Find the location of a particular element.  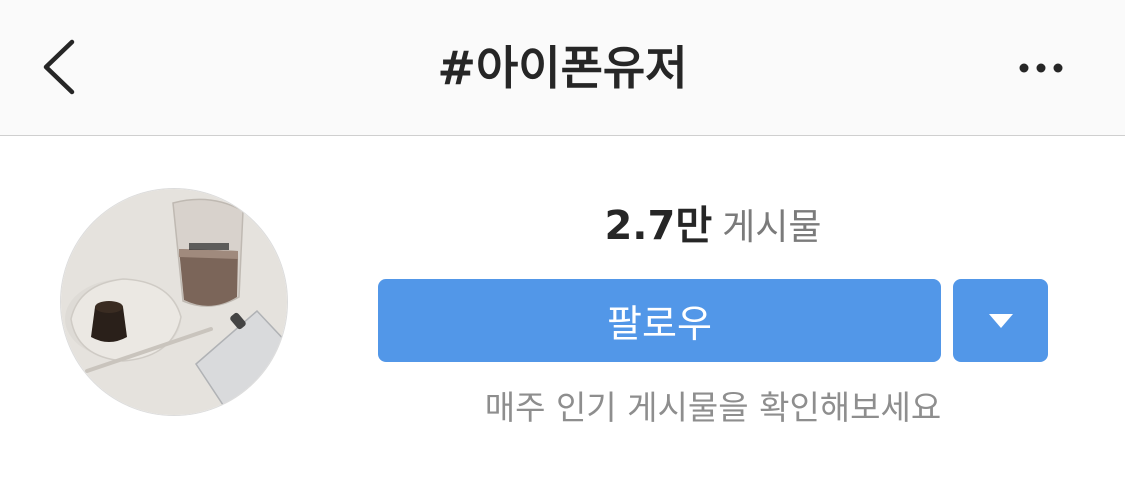

more-horizontal-icon is located at coordinates (1041, 68).